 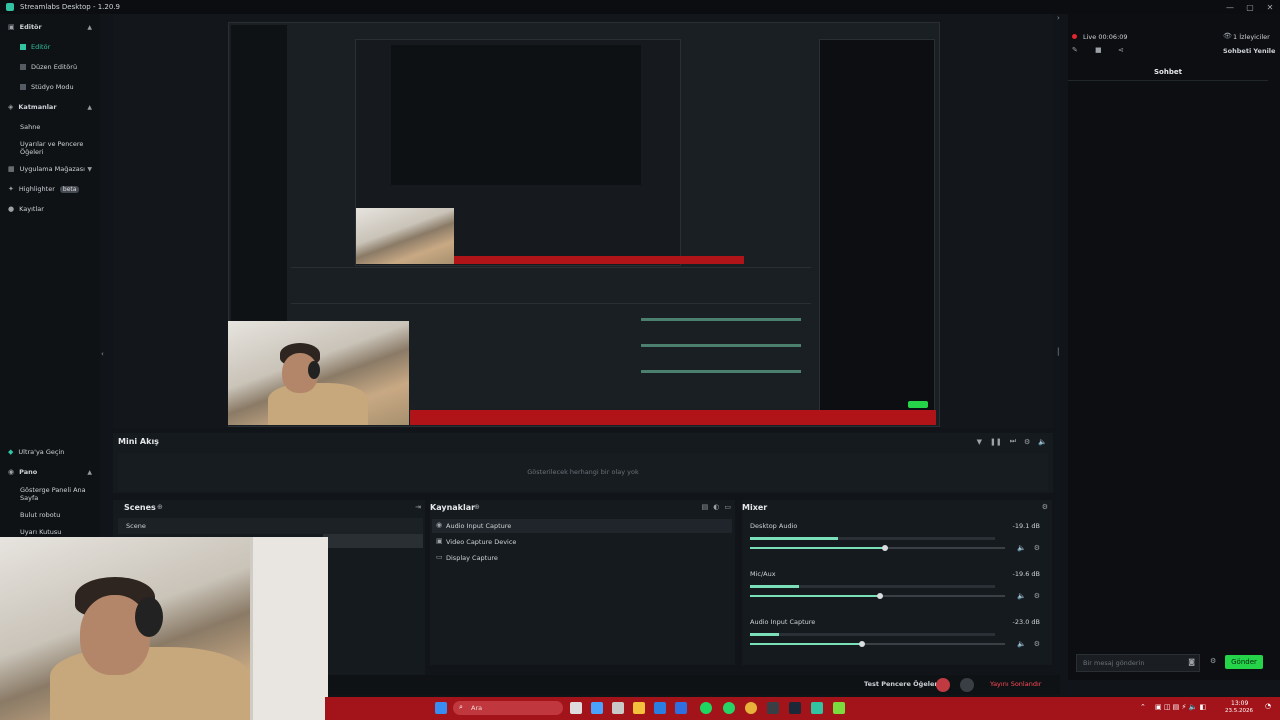 What do you see at coordinates (1058, 18) in the screenshot?
I see `collapse-chat-icon: ›` at bounding box center [1058, 18].